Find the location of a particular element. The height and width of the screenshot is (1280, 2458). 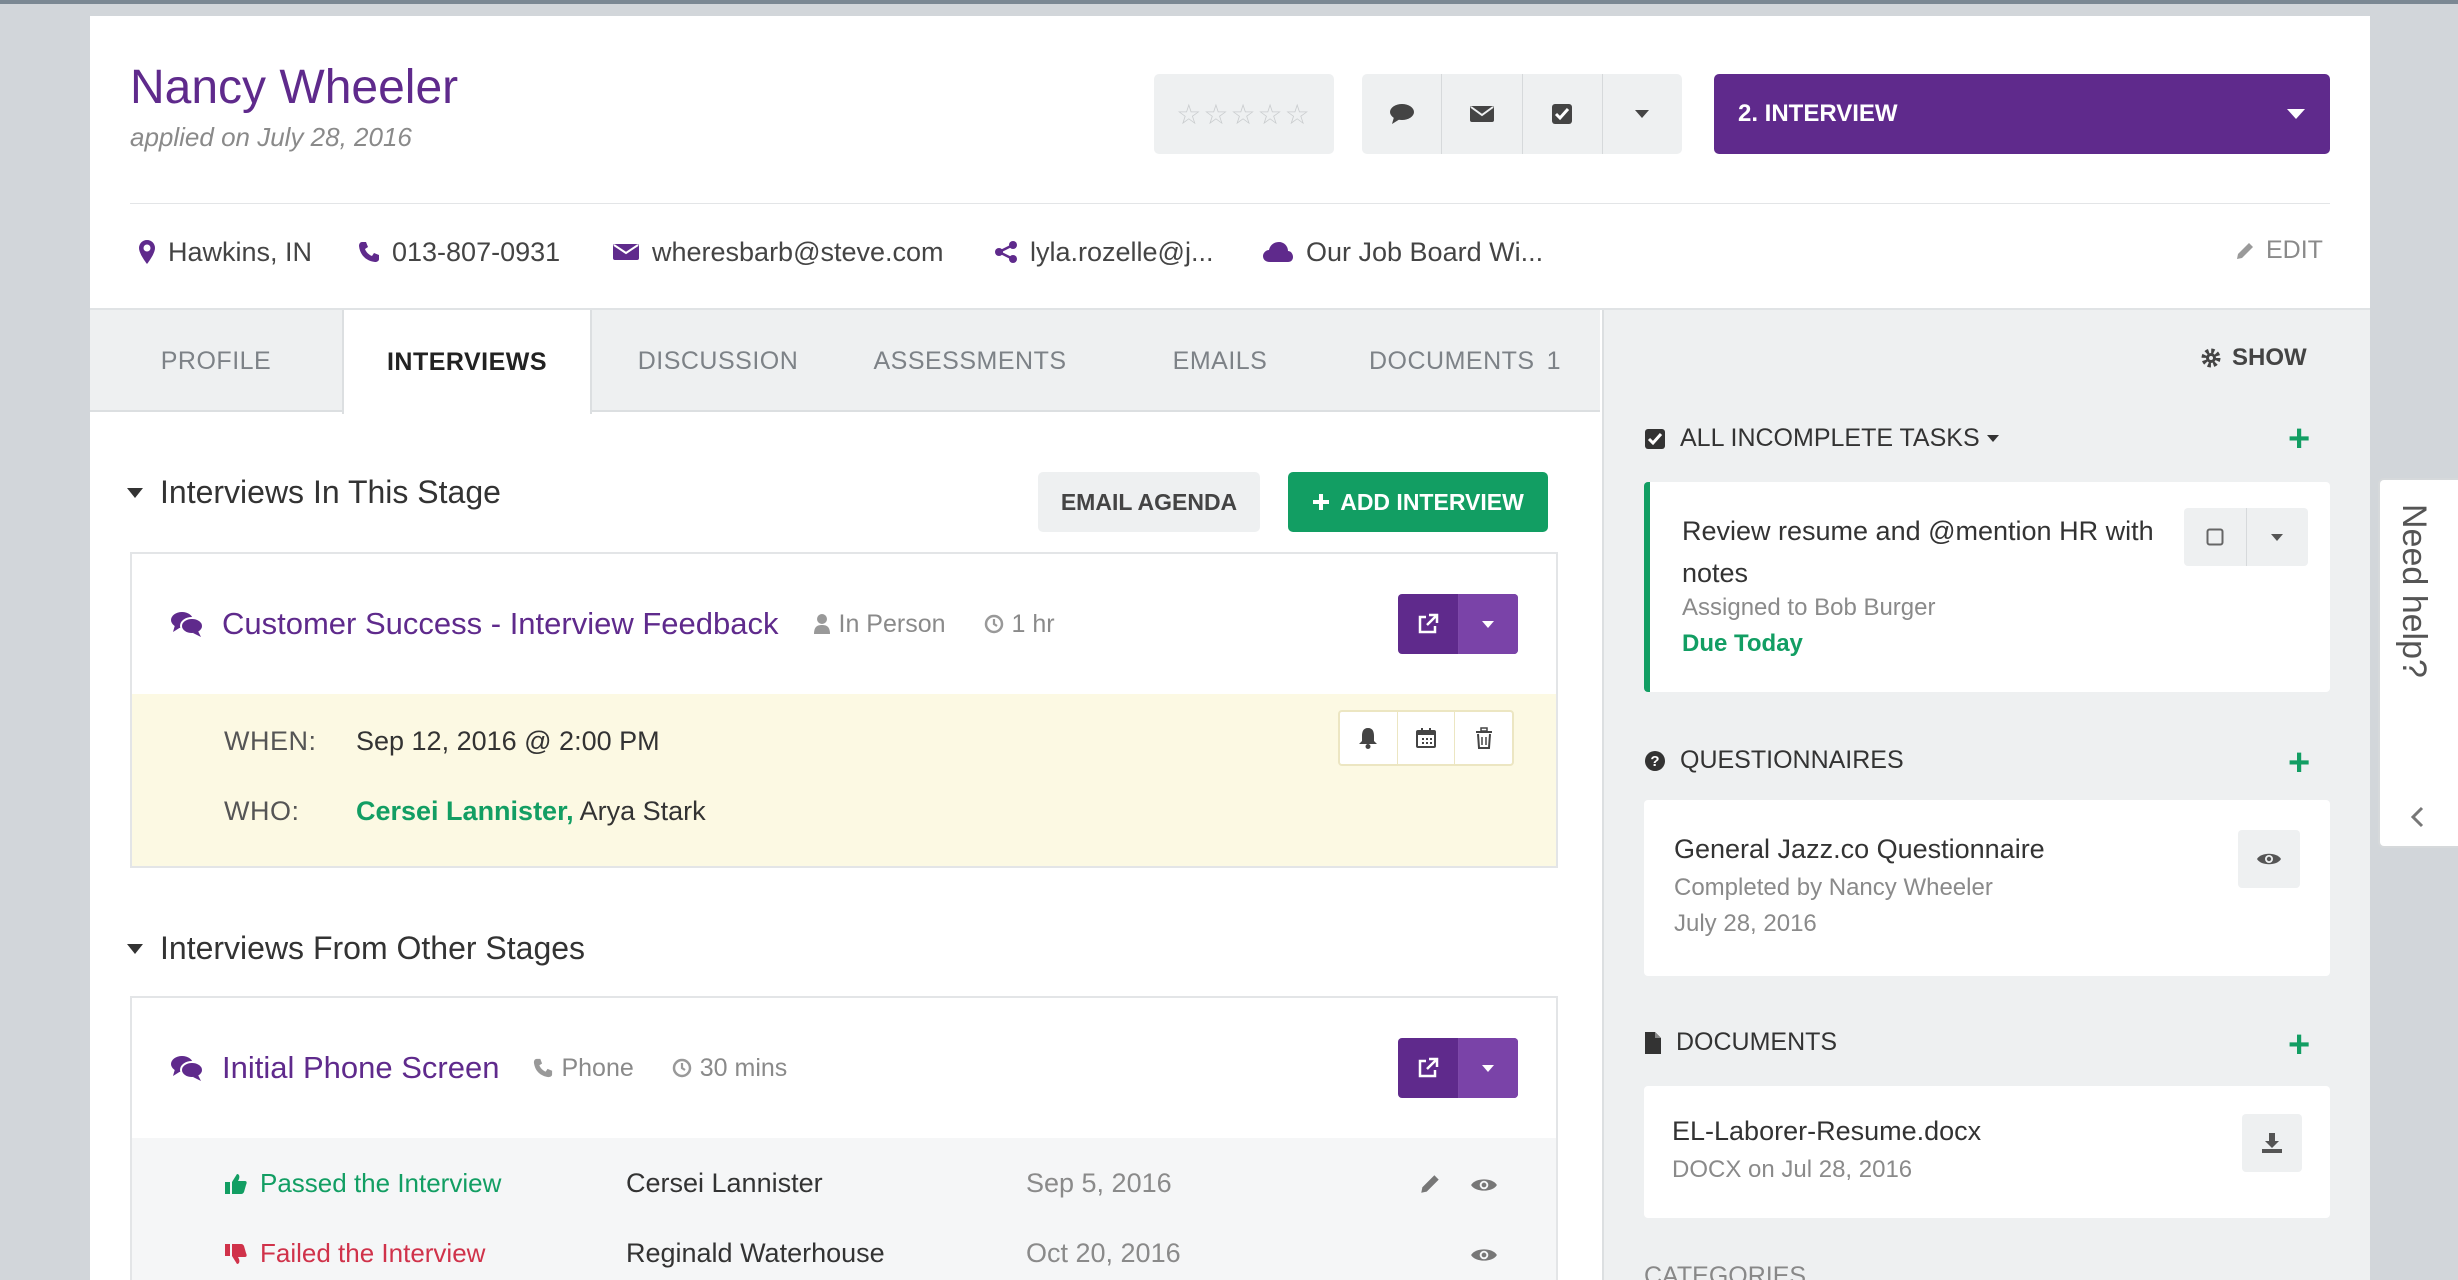

edit-button: EDIT is located at coordinates (2278, 250).